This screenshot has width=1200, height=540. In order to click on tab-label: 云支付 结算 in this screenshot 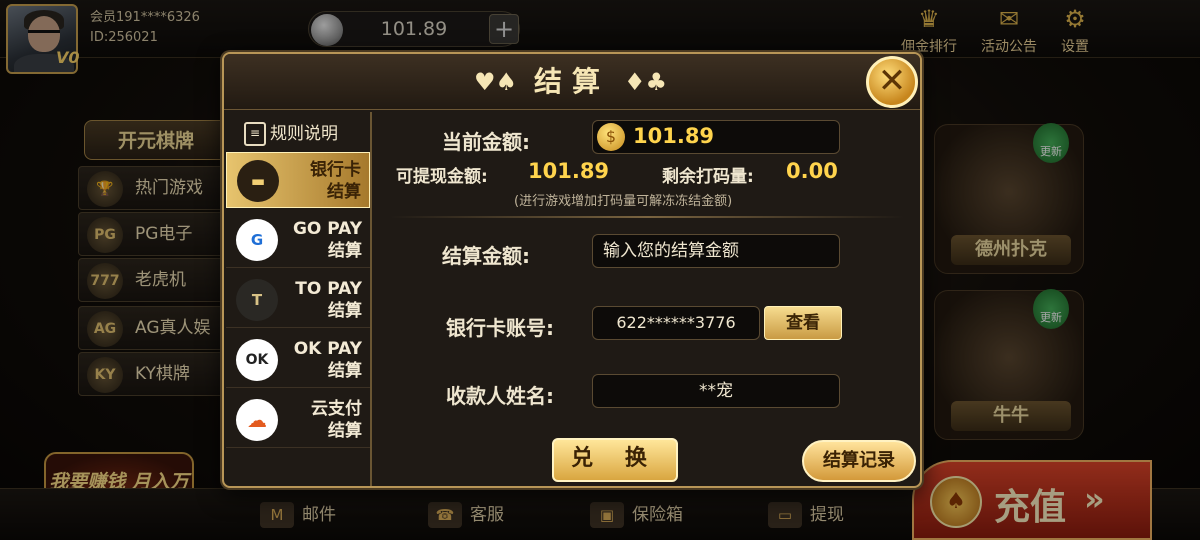, I will do `click(336, 420)`.